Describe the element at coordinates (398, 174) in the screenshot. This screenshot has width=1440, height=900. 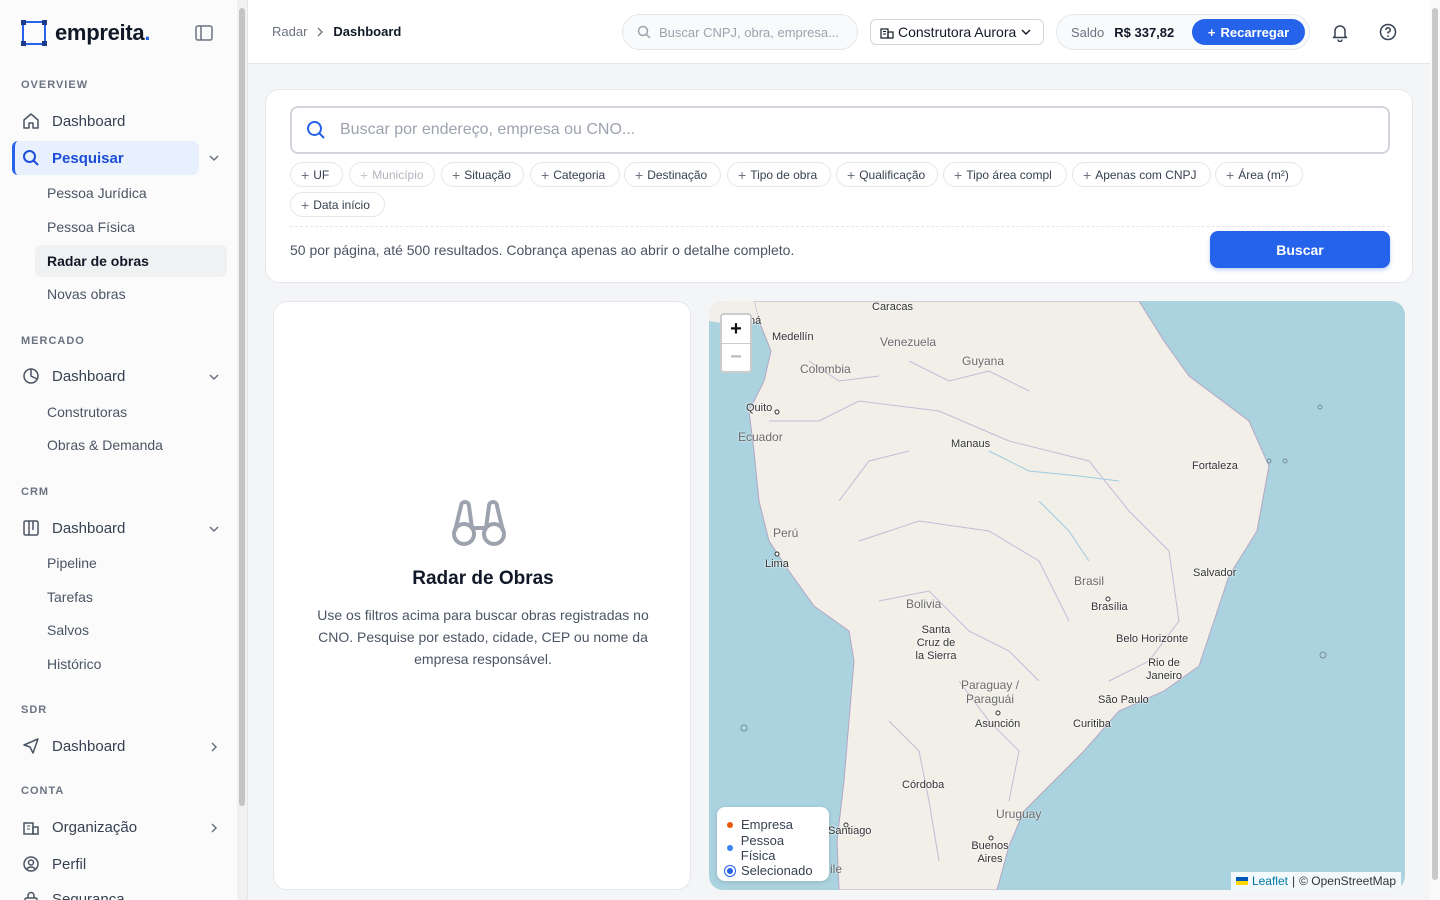
I see `filter-label: Município` at that location.